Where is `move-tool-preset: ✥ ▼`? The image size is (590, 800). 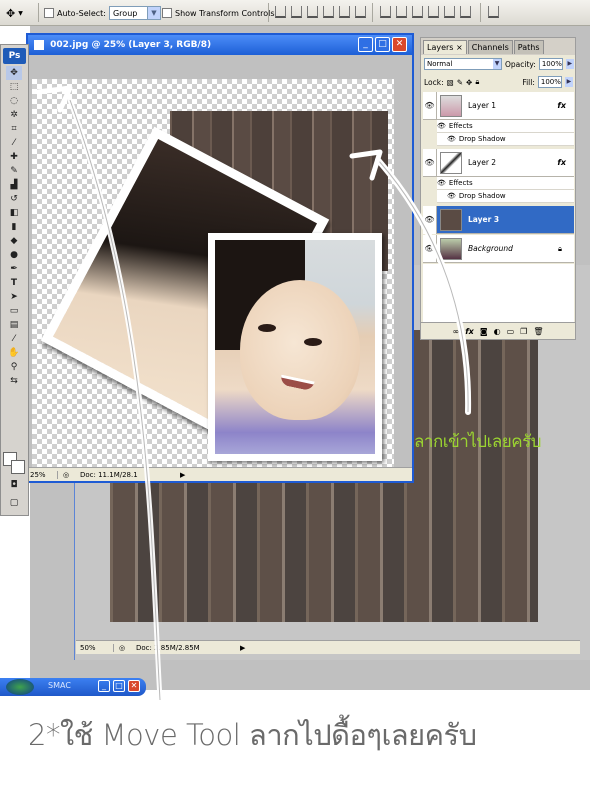
move-tool-preset: ✥ ▼ is located at coordinates (14, 13).